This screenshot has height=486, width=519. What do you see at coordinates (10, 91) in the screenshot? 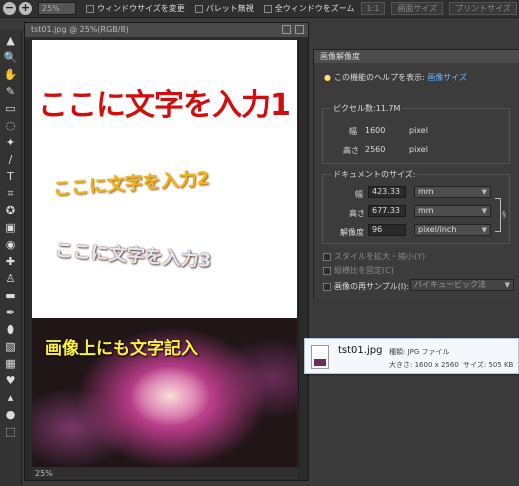
I see `eyedropper-tool-icon: ✎` at bounding box center [10, 91].